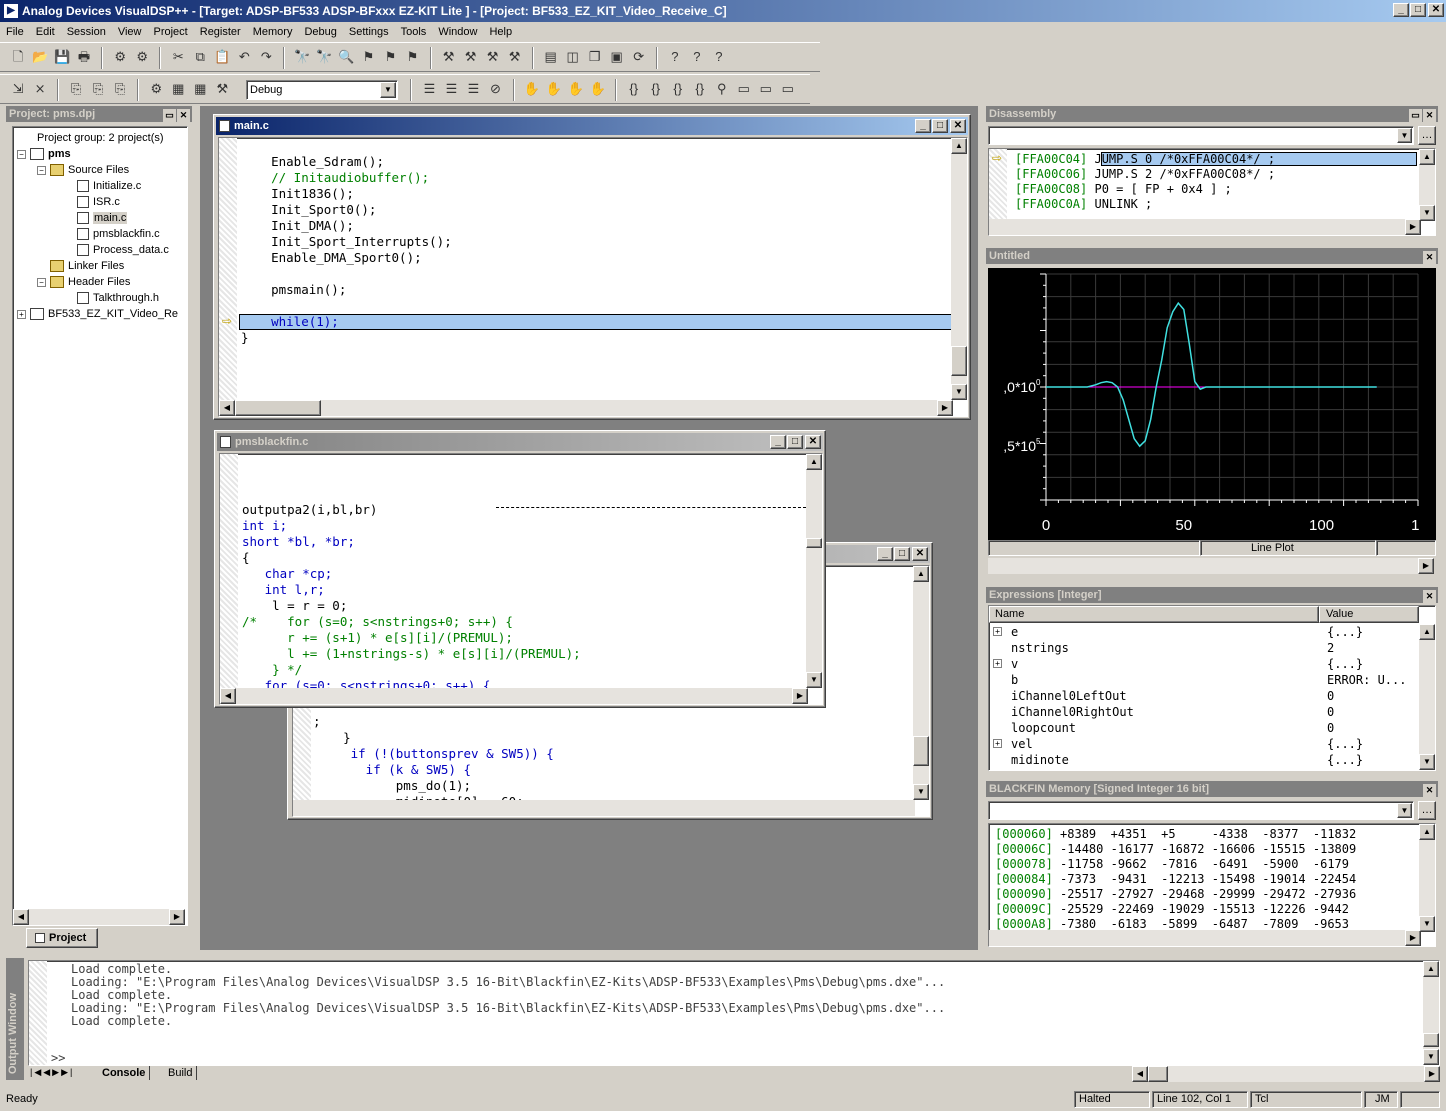 The height and width of the screenshot is (1111, 1446). Describe the element at coordinates (368, 57) in the screenshot. I see `bookmark-icon: ⚑` at that location.